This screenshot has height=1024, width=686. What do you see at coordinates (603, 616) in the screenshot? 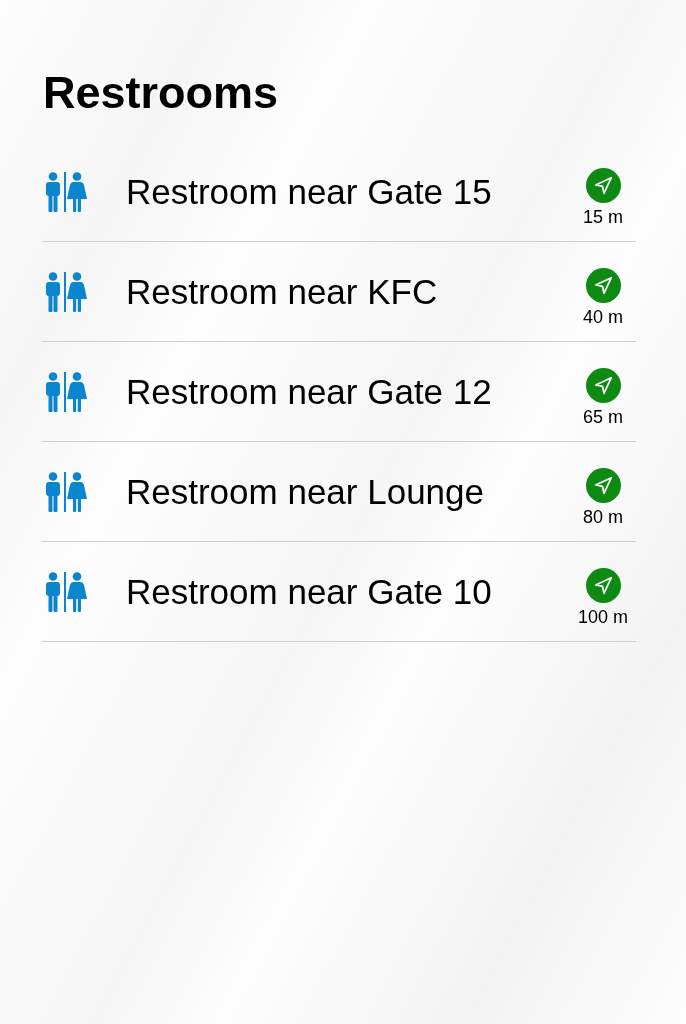
I see `distance-label: 100 m` at bounding box center [603, 616].